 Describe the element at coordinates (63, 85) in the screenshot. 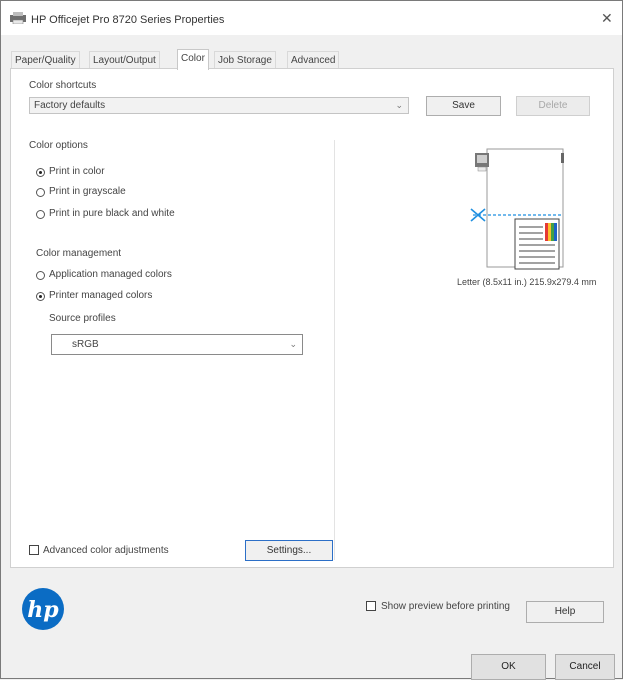

I see `color-shortcuts-label: Color shortcuts` at that location.